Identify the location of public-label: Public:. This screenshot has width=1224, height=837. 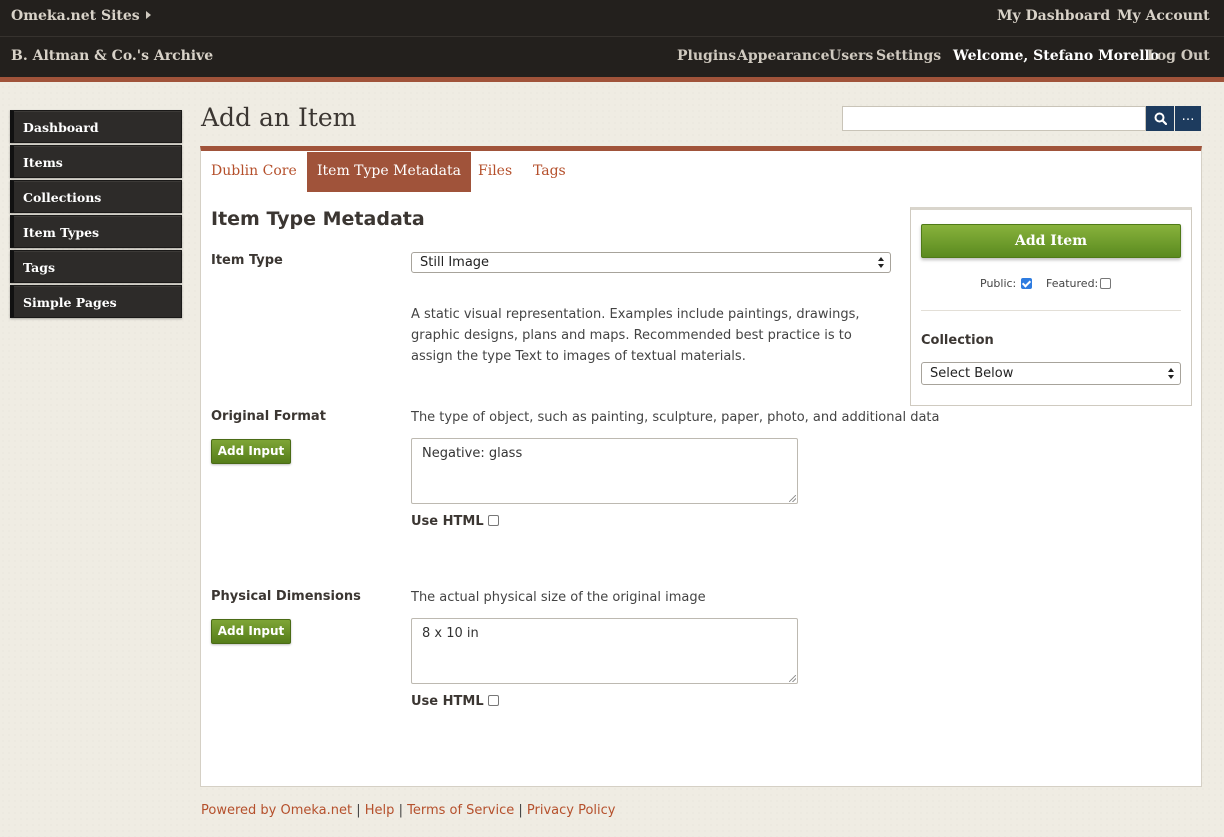
(998, 283).